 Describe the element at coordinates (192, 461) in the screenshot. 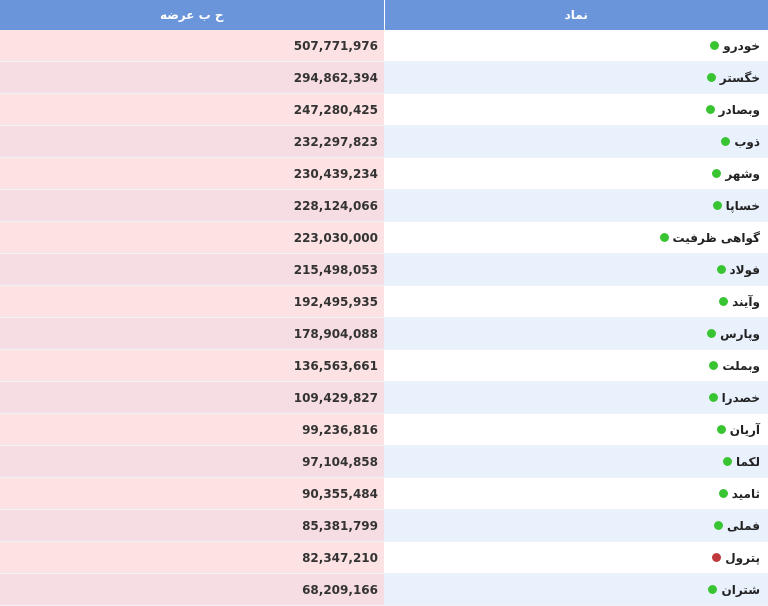

I see `value-cell: 97,104,858` at that location.